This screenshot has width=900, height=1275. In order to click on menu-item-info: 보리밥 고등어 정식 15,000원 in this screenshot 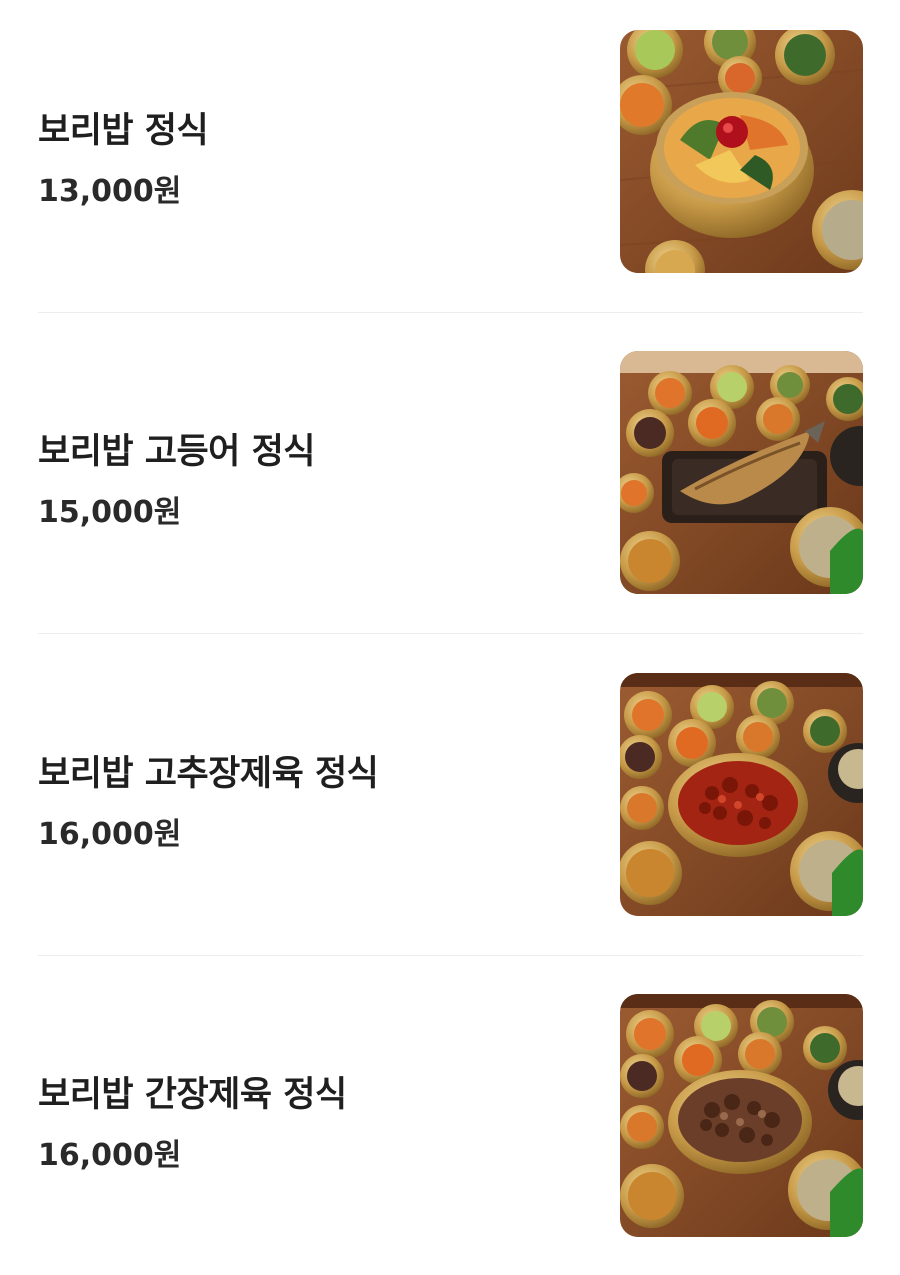, I will do `click(318, 481)`.